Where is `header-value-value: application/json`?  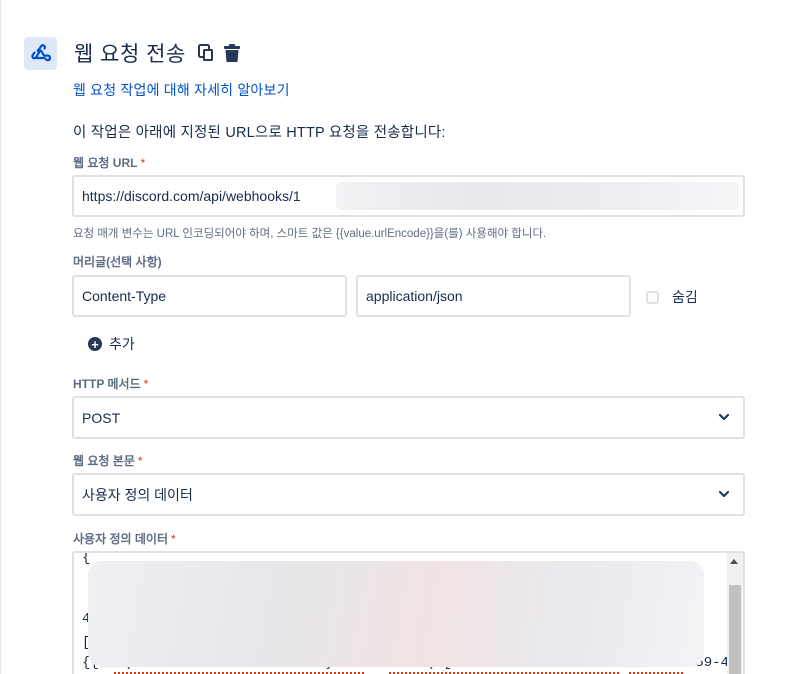 header-value-value: application/json is located at coordinates (414, 296).